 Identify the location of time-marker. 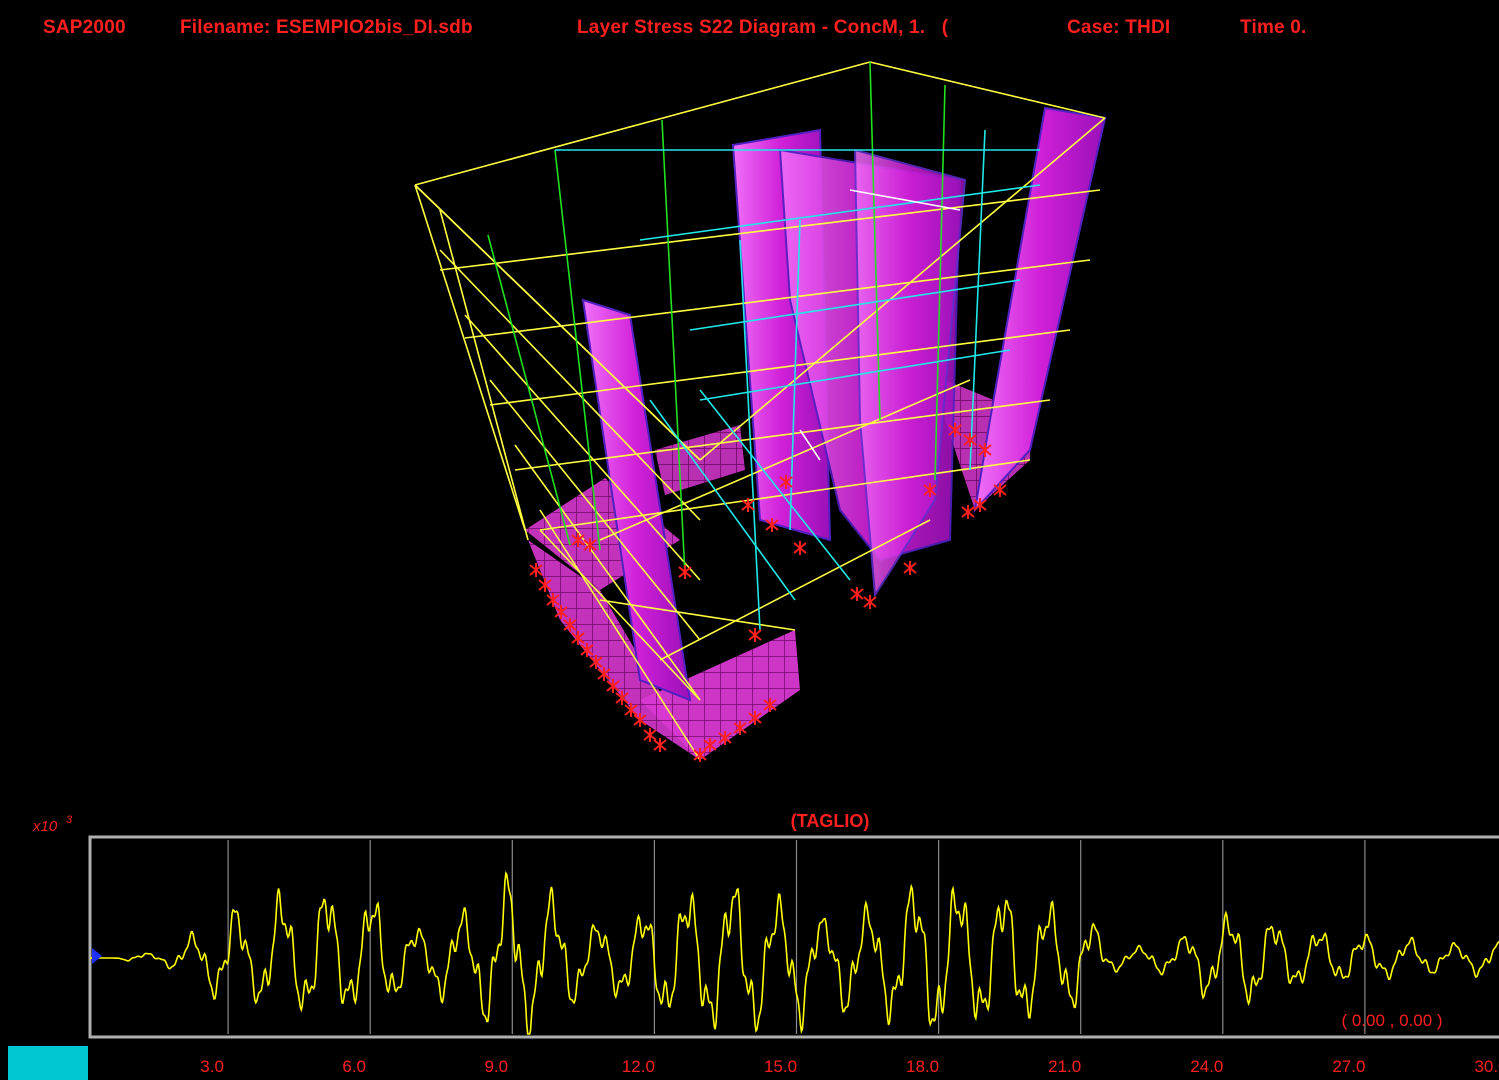
(48, 1063).